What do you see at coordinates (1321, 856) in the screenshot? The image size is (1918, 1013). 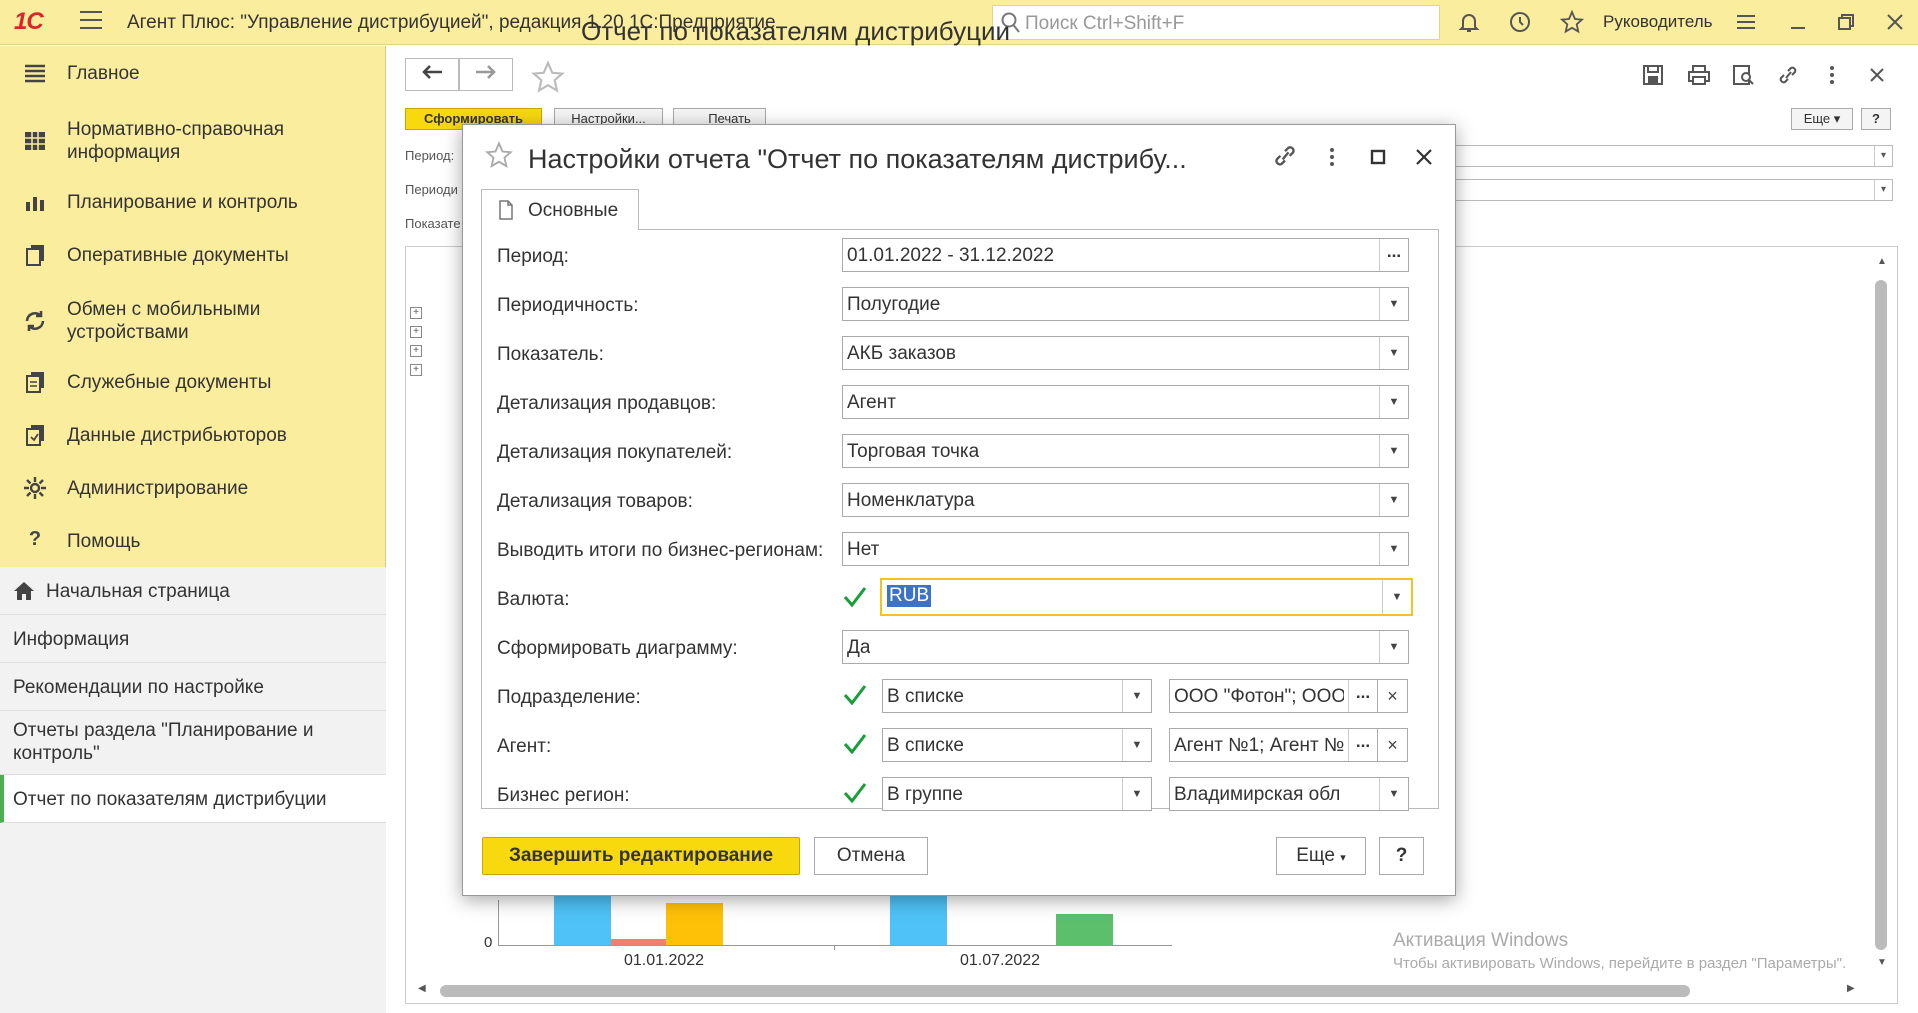 I see `dialog-more-button: Еще ▾` at bounding box center [1321, 856].